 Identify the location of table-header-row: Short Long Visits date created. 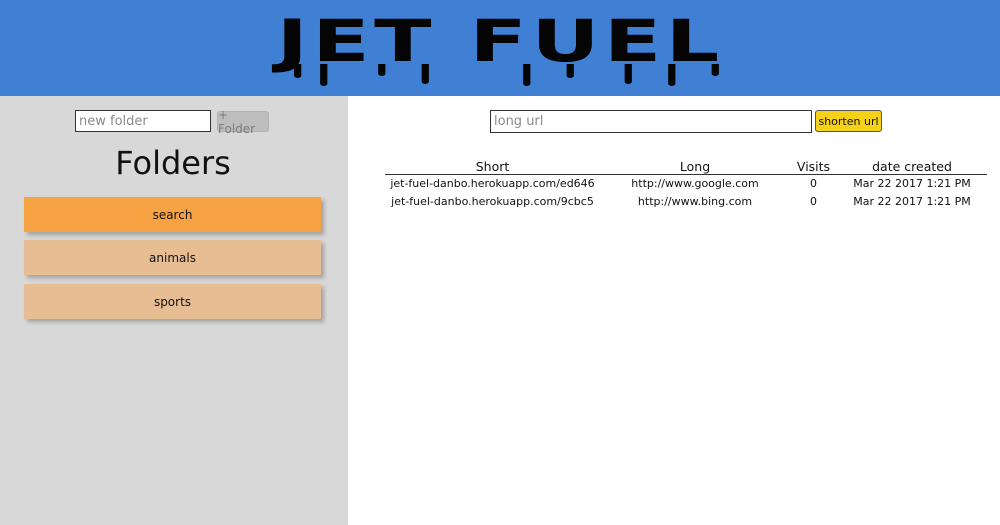
(686, 167).